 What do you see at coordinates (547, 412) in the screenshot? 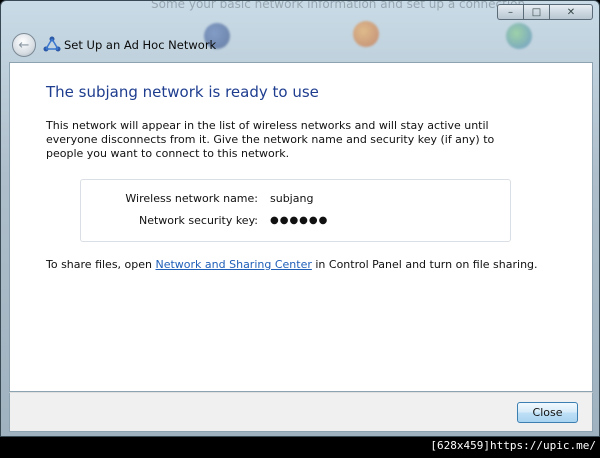
I see `close-button: Close` at bounding box center [547, 412].